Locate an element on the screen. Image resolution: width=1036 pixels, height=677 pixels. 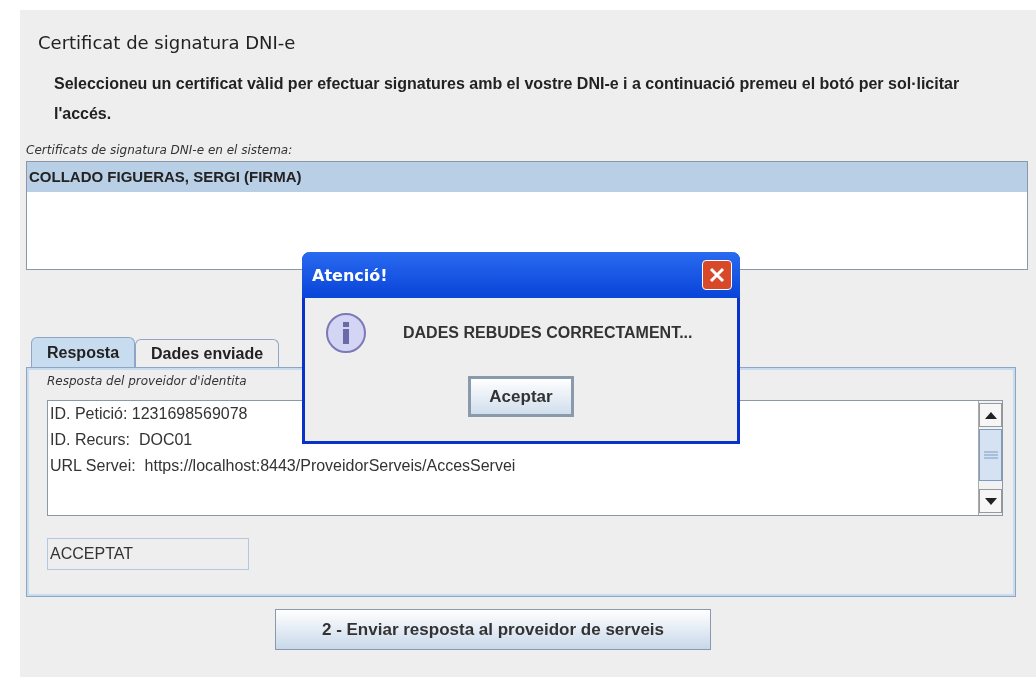
dialog-title: Atenció! is located at coordinates (350, 275).